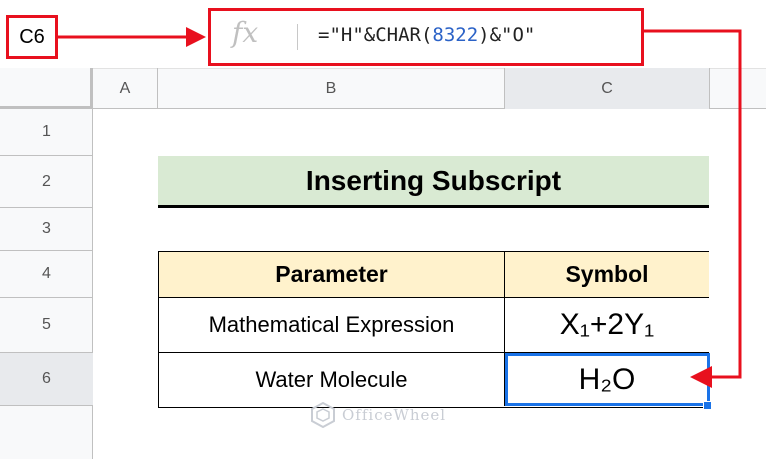 This screenshot has height=459, width=766. I want to click on arrow-formula-to-cell, so click(693, 208).